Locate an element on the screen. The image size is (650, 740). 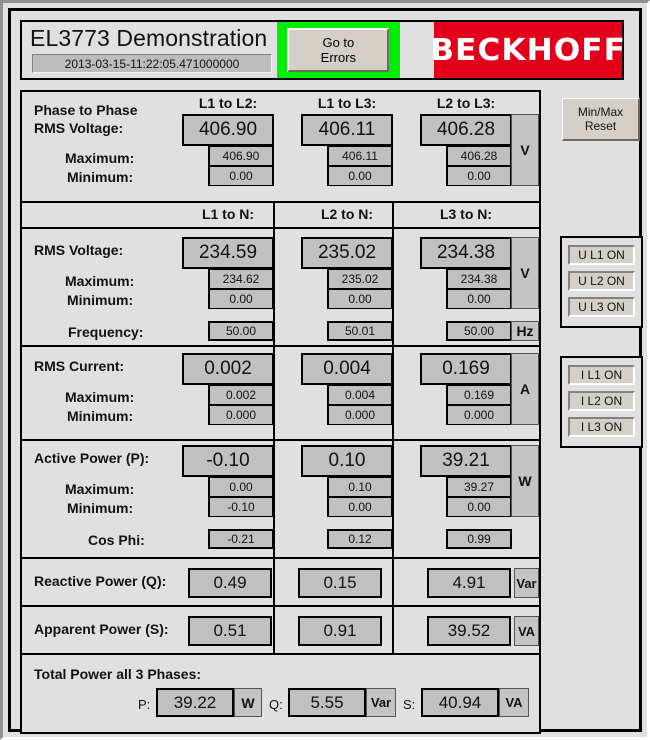
current-indicator-group: I L1 ON I L2 ON I L3 ON is located at coordinates (601, 402).